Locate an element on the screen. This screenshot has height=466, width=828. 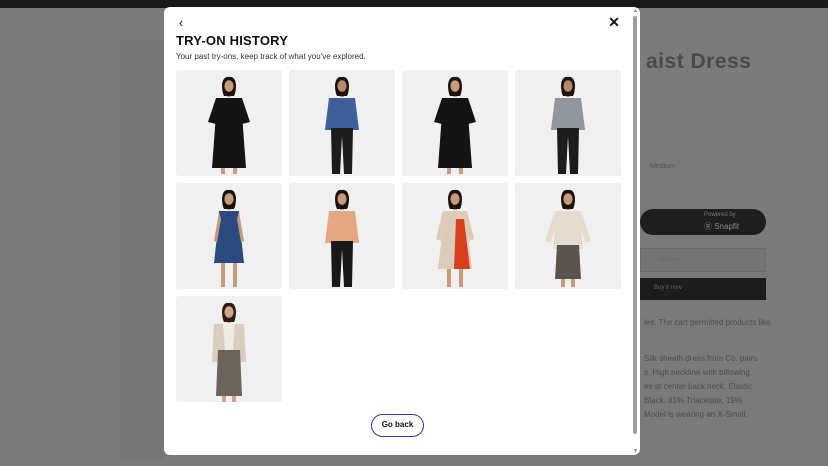
background-pill-label: Ⓡ Snapfit is located at coordinates (722, 226).